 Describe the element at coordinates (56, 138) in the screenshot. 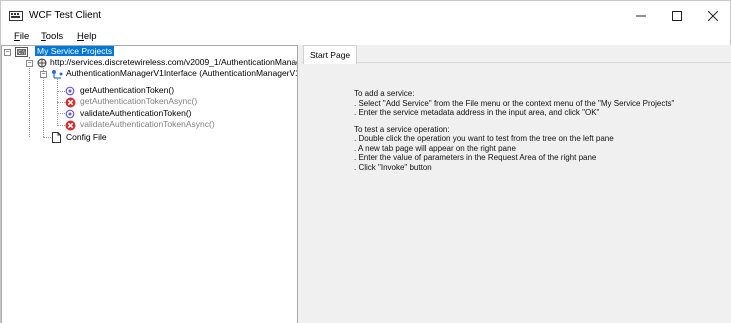

I see `file-icon` at that location.